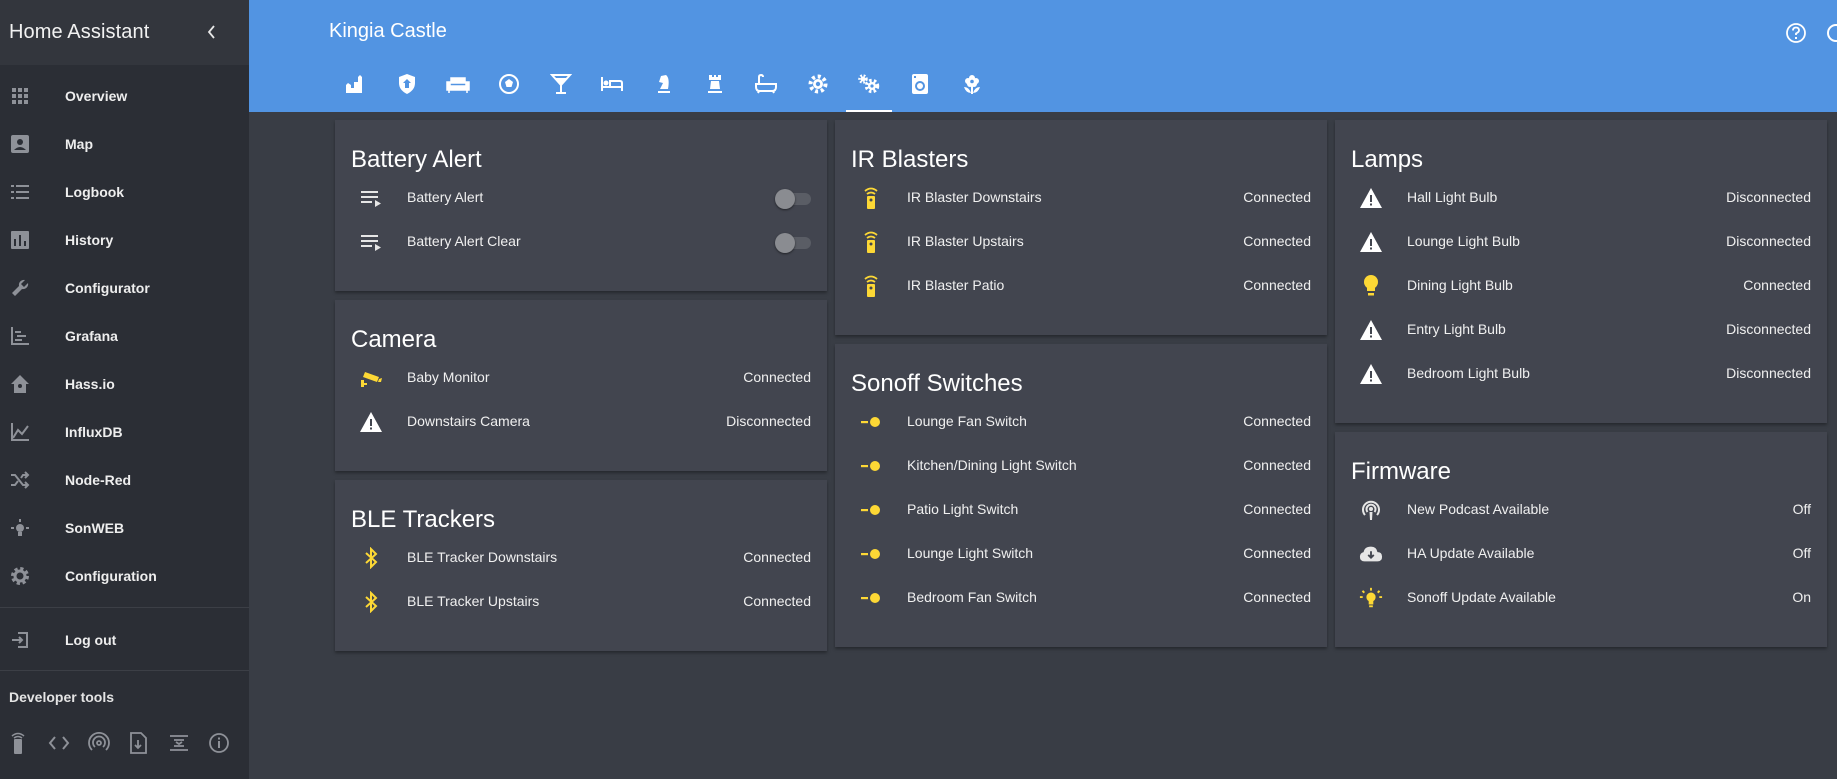  Describe the element at coordinates (581, 602) in the screenshot. I see `entity-row: BLE Tracker Upstairs Connected` at that location.